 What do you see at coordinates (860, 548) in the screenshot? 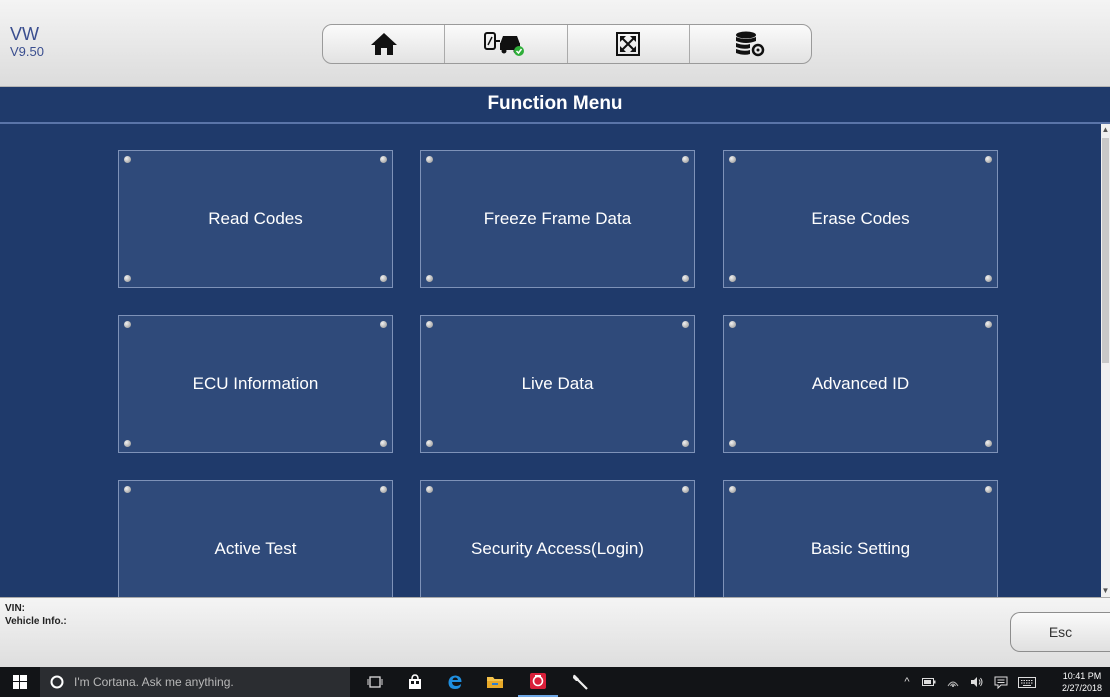
I see `tile-label: Basic Setting` at bounding box center [860, 548].